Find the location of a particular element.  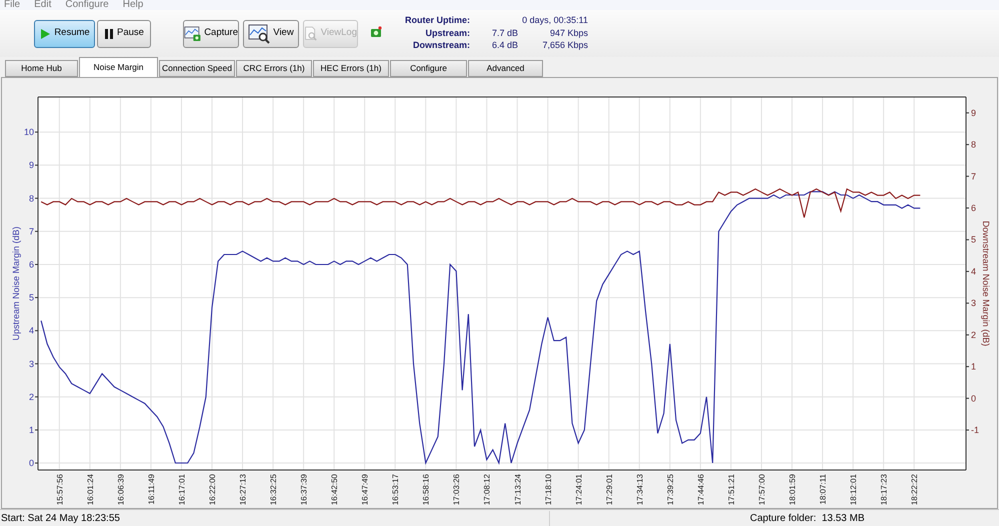

tab: Configure is located at coordinates (428, 68).